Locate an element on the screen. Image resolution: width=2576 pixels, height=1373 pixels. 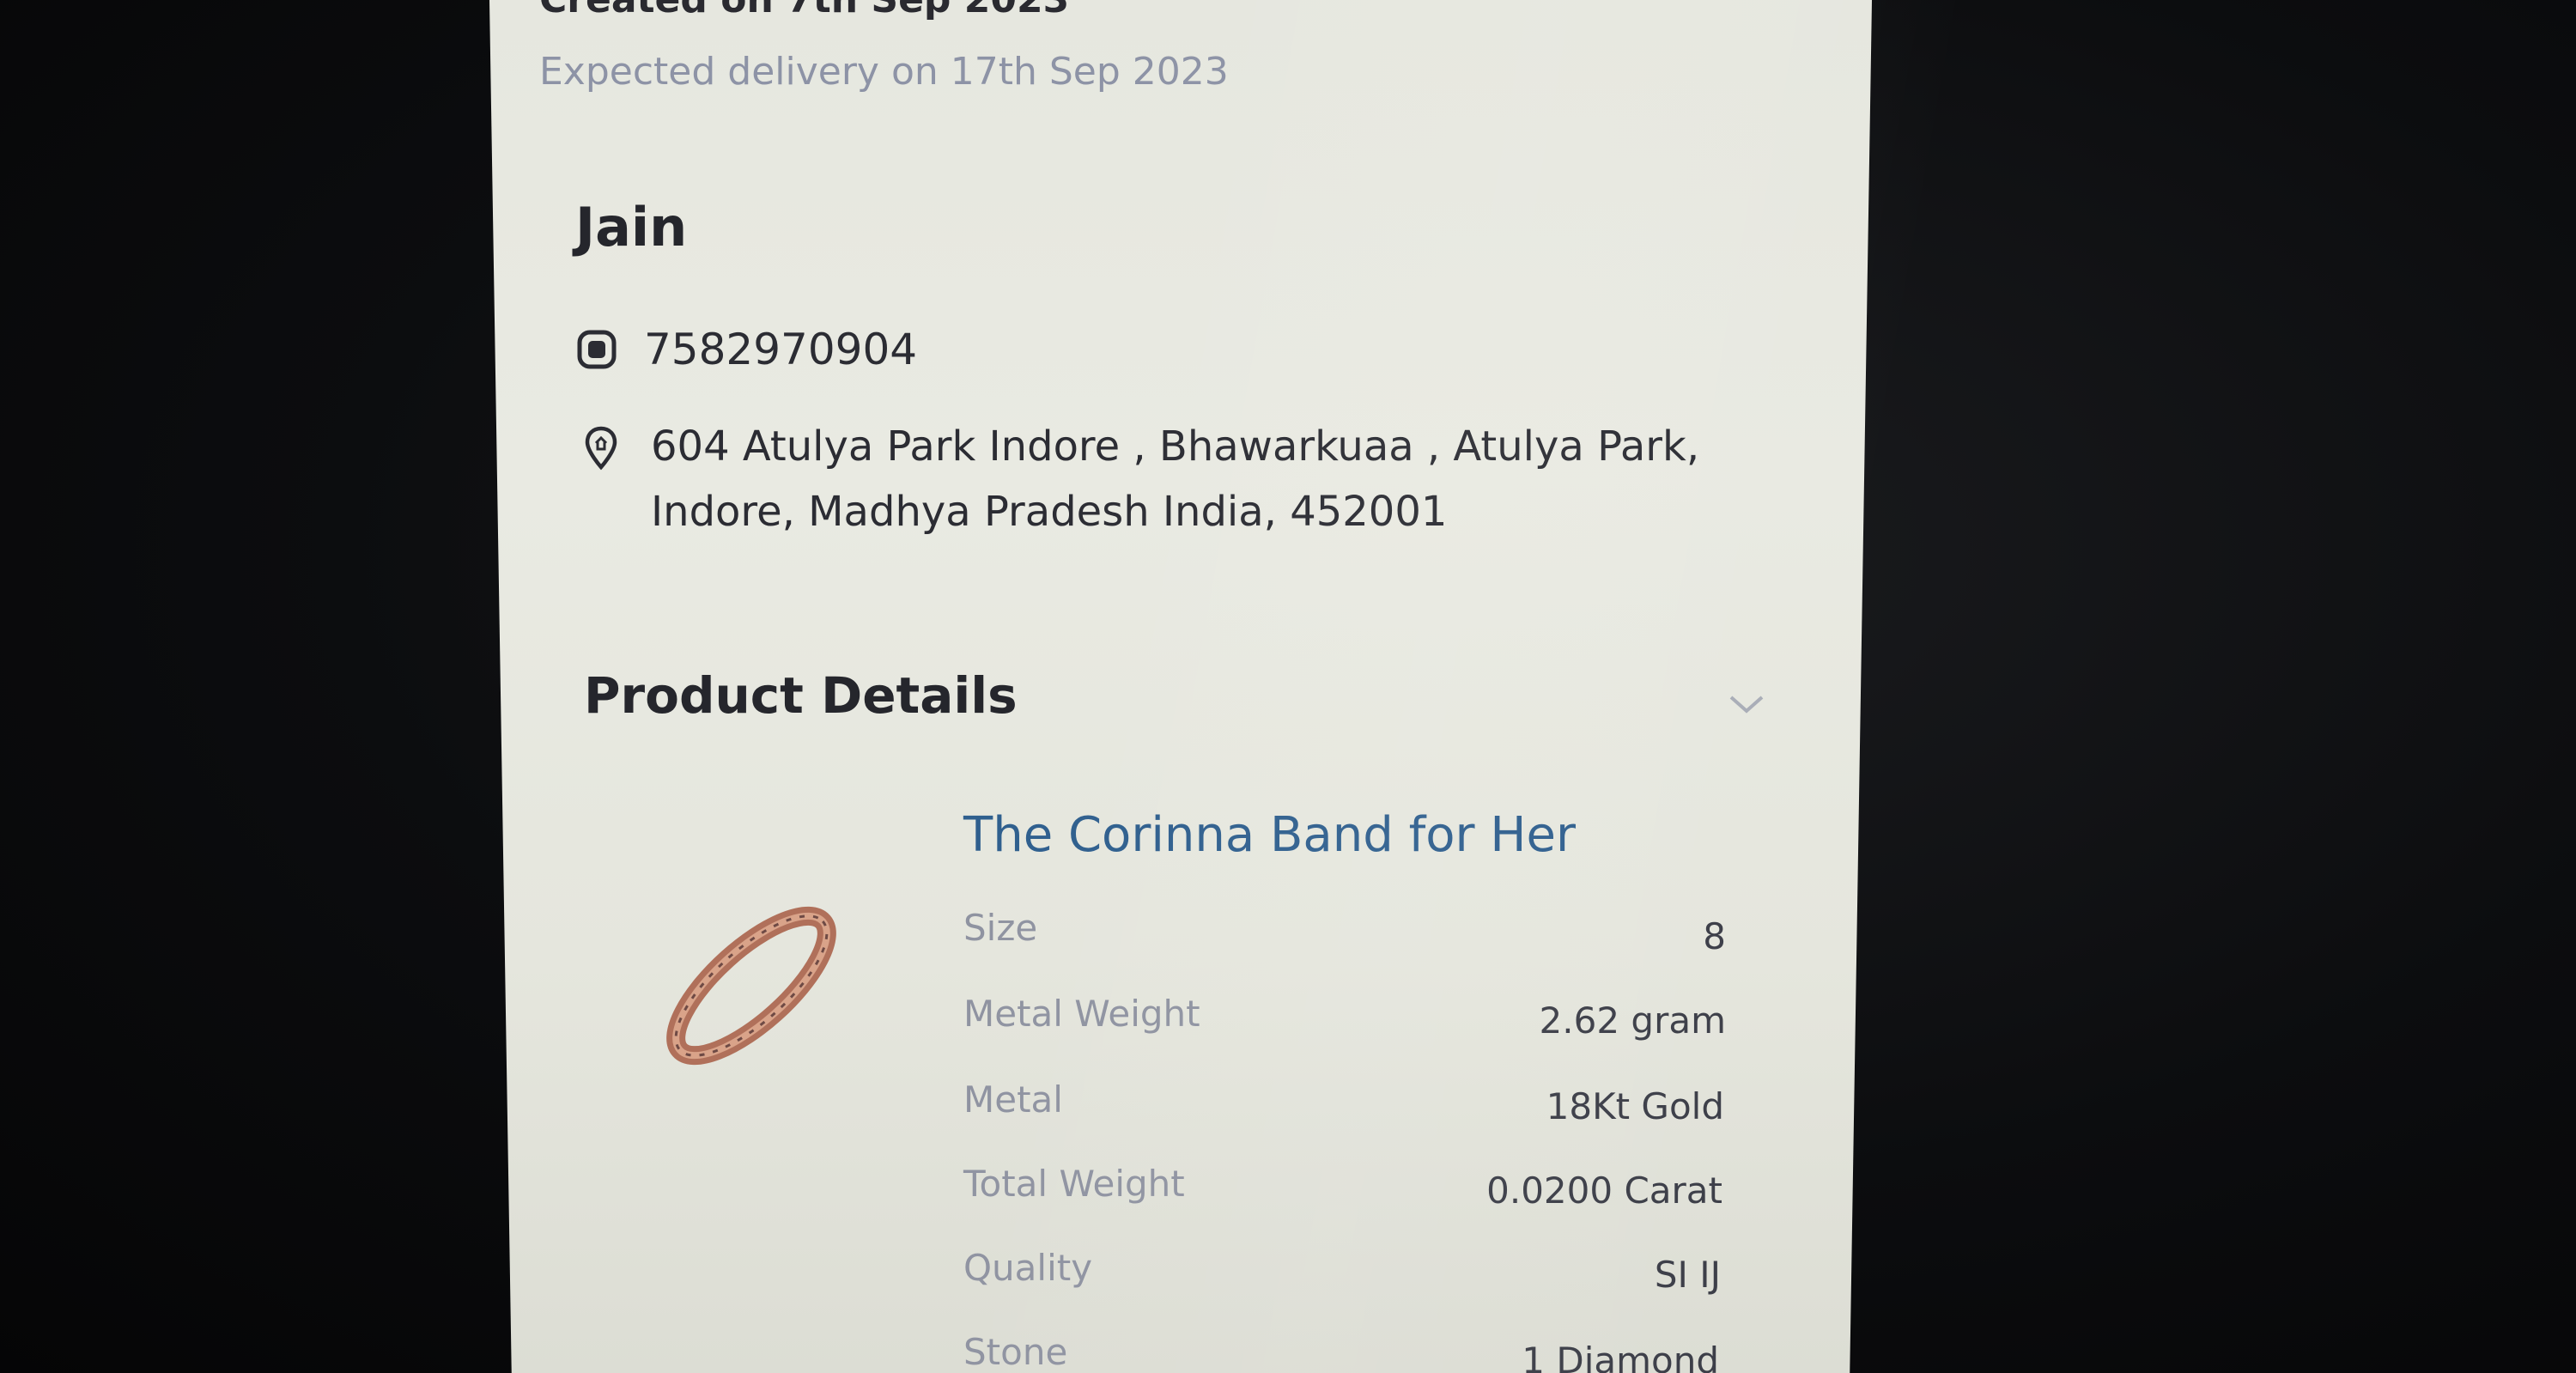
chevron-down-icon is located at coordinates (1747, 704).